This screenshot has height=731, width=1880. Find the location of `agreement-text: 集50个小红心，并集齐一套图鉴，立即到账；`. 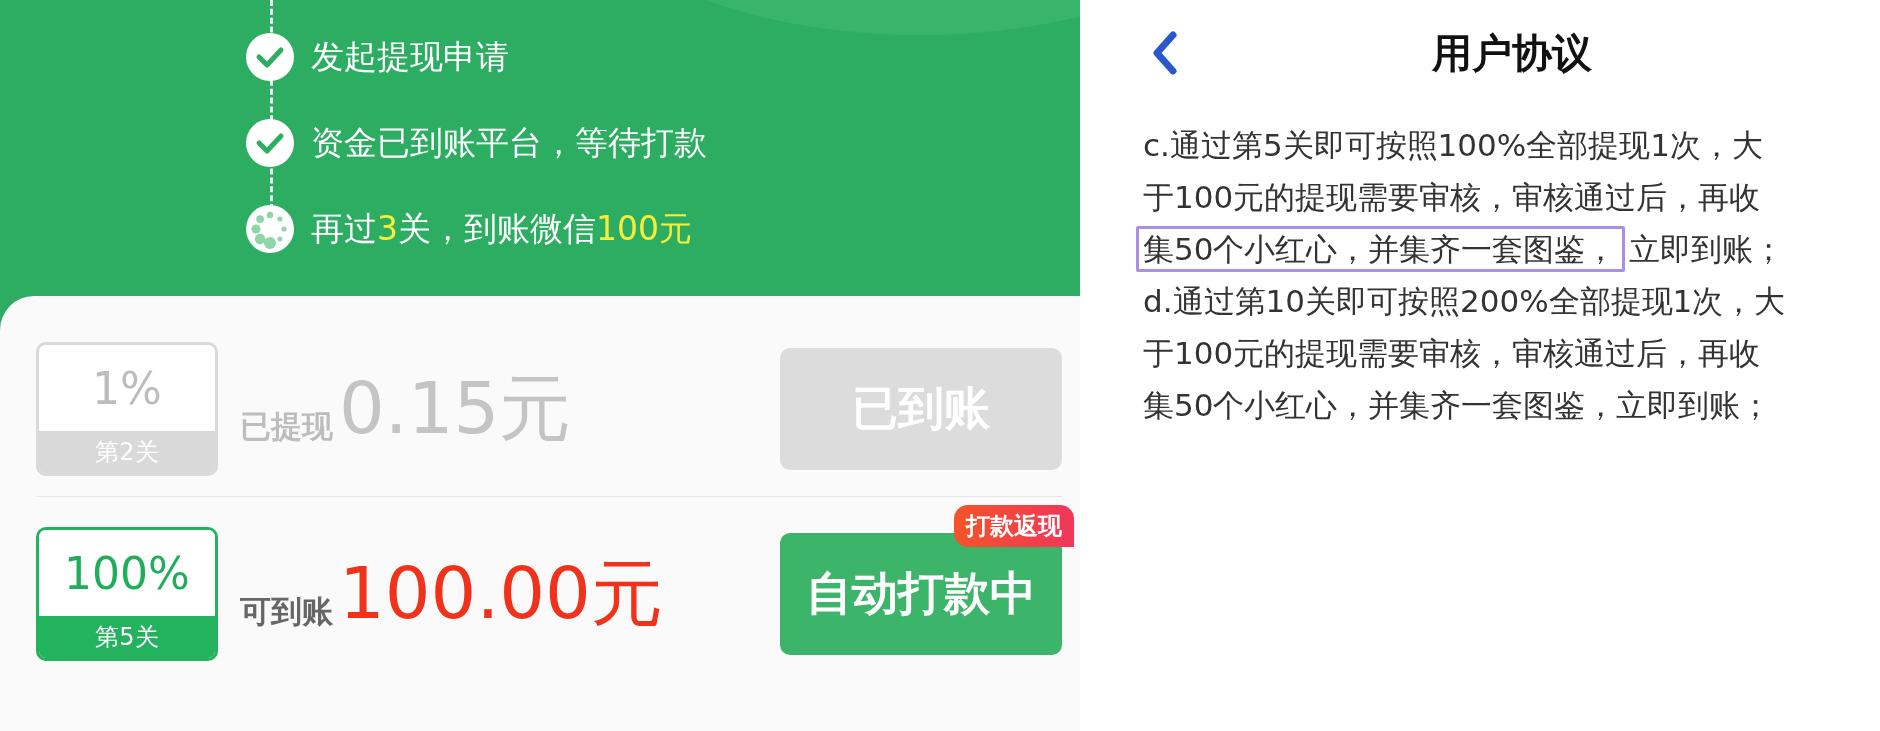

agreement-text: 集50个小红心，并集齐一套图鉴，立即到账； is located at coordinates (1457, 405).